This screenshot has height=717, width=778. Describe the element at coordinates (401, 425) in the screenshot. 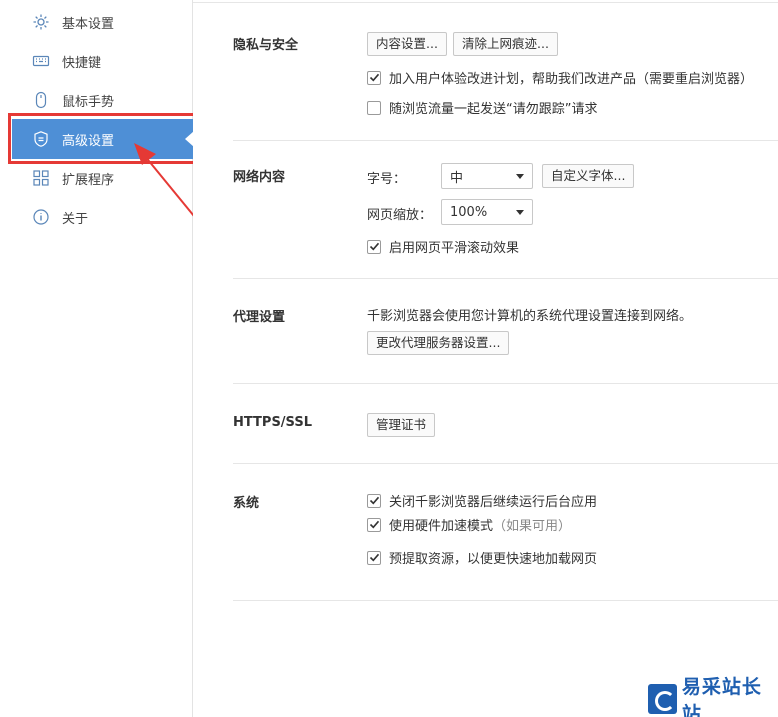

I see `manage-certificates-button: 管理证书` at that location.